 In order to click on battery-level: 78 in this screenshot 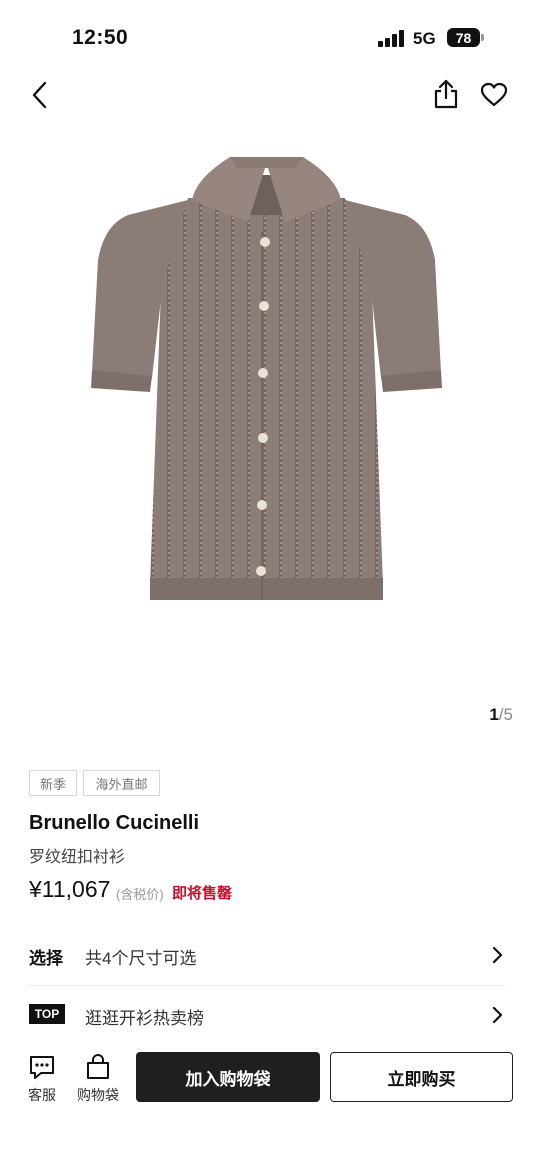, I will do `click(463, 37)`.